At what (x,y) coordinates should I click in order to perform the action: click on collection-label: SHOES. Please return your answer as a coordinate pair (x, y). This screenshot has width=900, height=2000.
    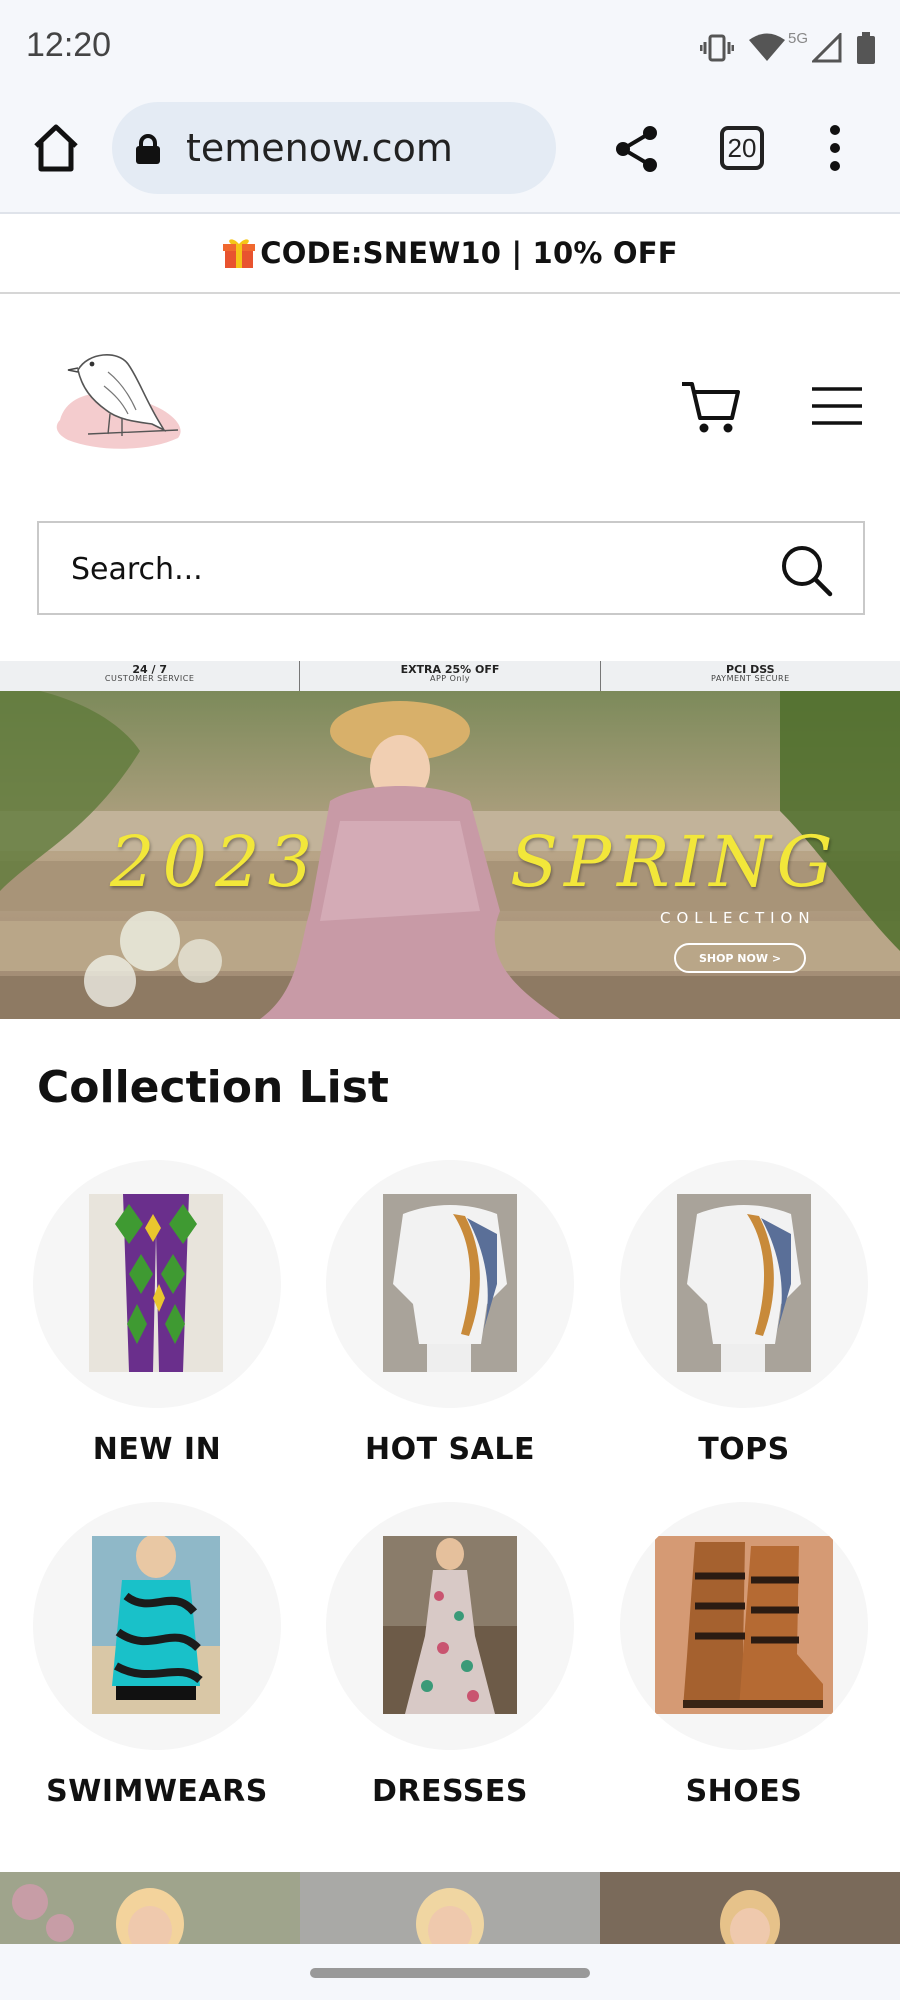
    Looking at the image, I should click on (744, 1791).